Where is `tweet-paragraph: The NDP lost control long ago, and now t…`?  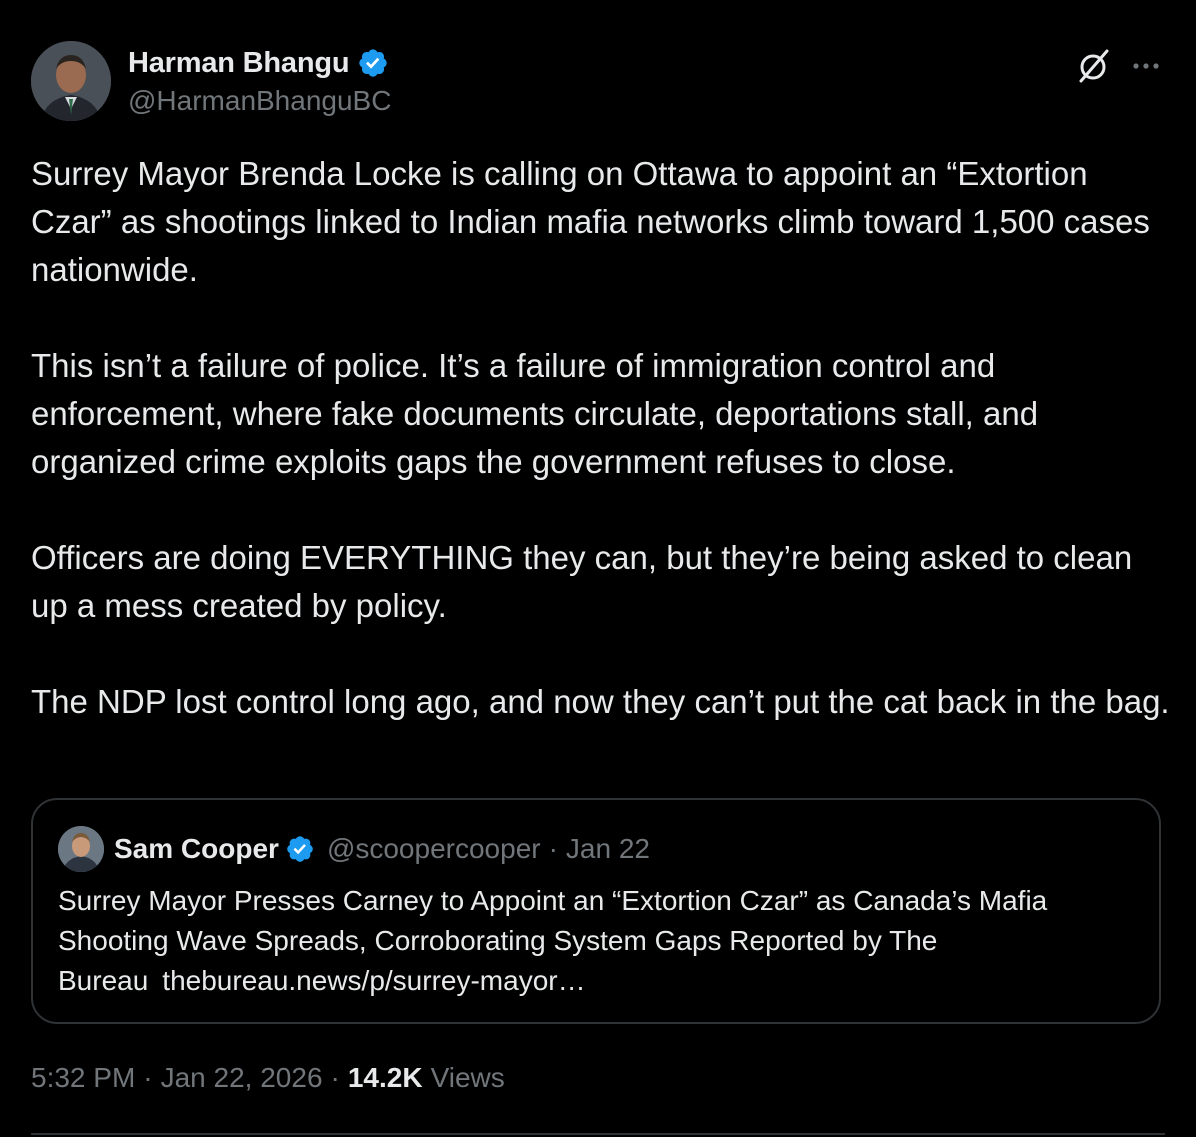 tweet-paragraph: The NDP lost control long ago, and now t… is located at coordinates (600, 701).